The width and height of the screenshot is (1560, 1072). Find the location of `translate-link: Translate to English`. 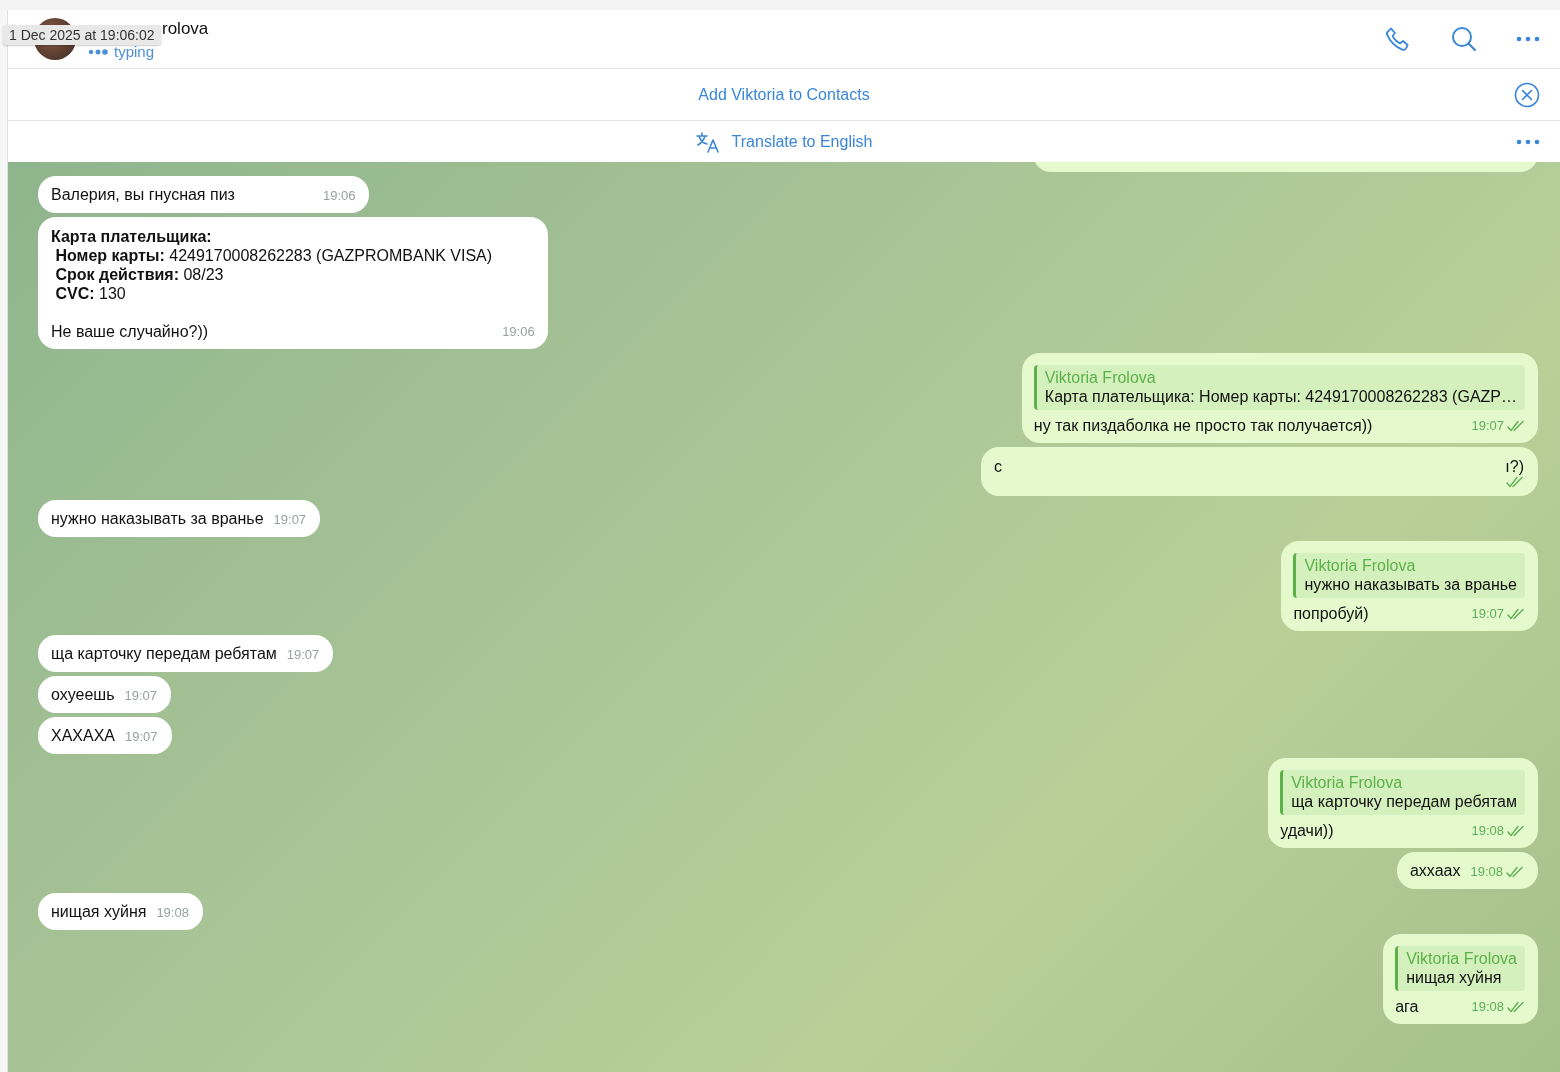

translate-link: Translate to English is located at coordinates (802, 141).